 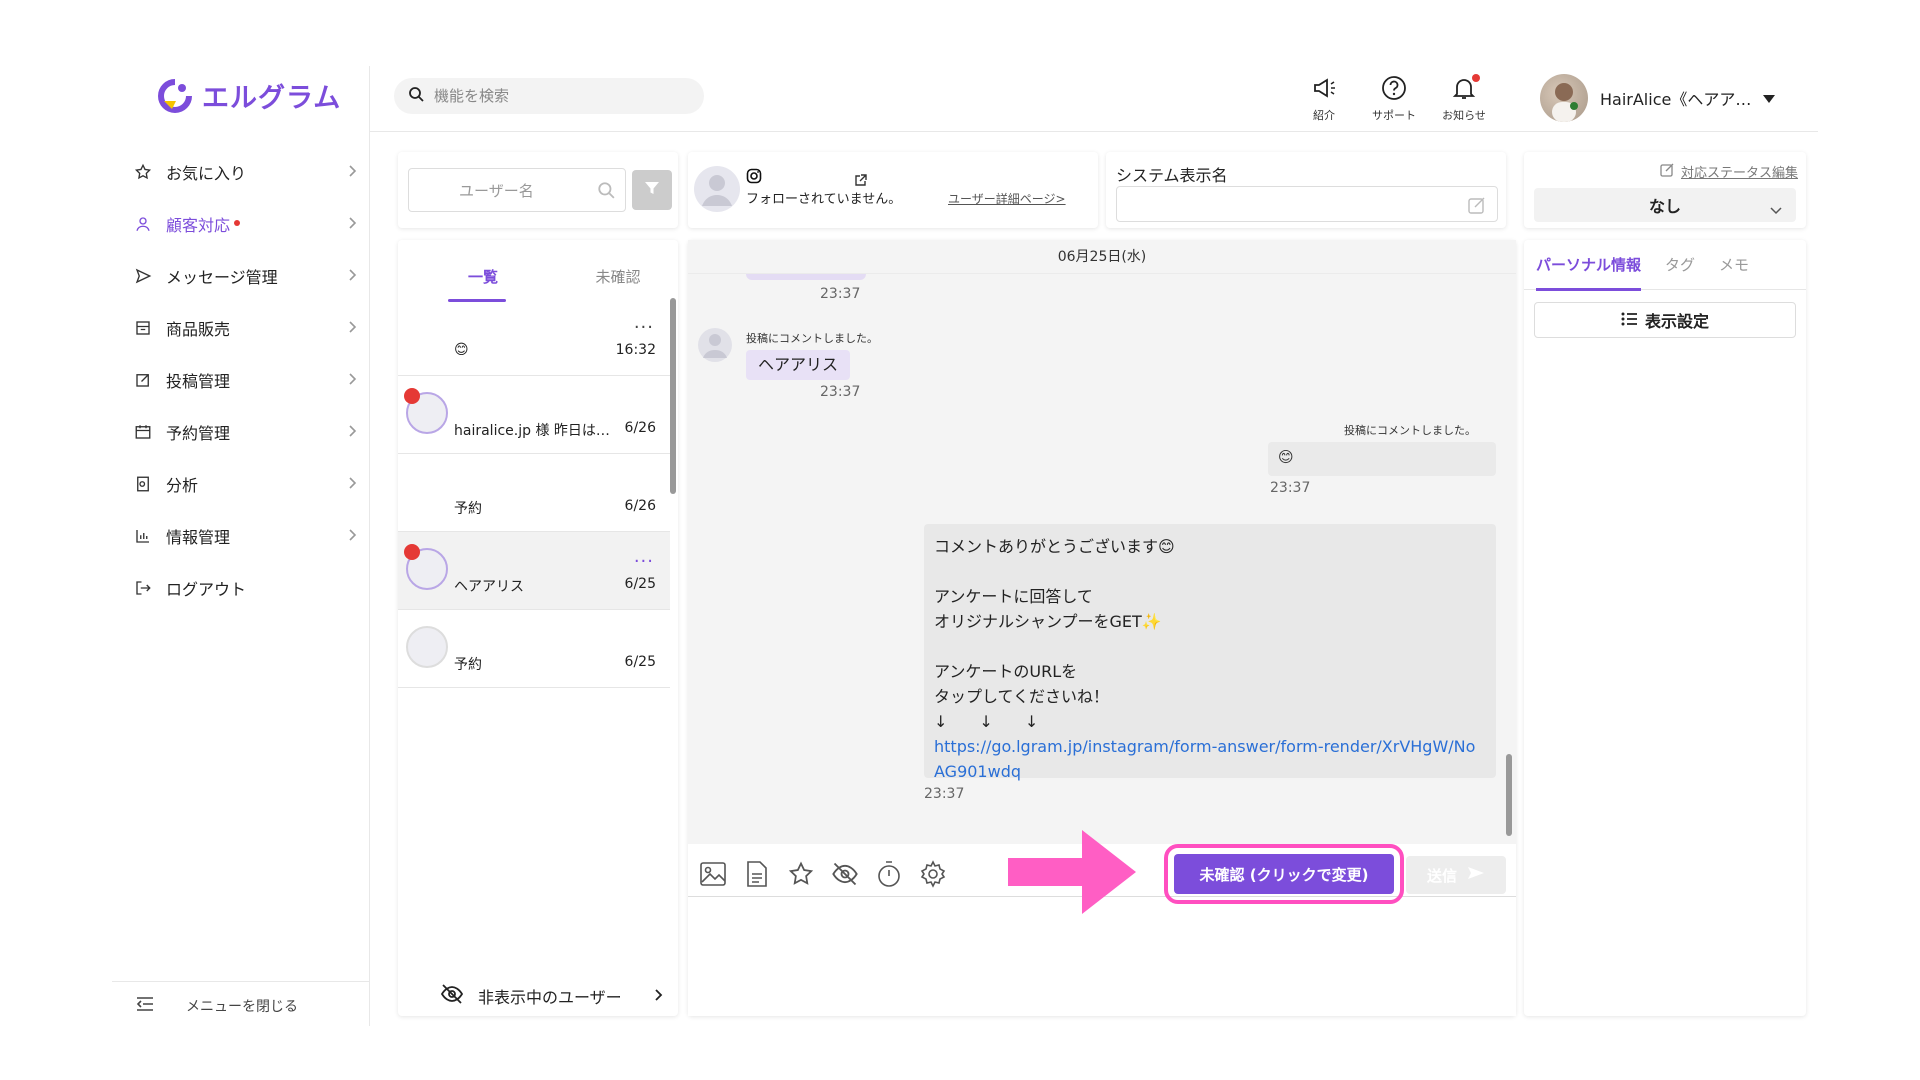 What do you see at coordinates (1676, 321) in the screenshot?
I see `display-settings-label: 表示設定` at bounding box center [1676, 321].